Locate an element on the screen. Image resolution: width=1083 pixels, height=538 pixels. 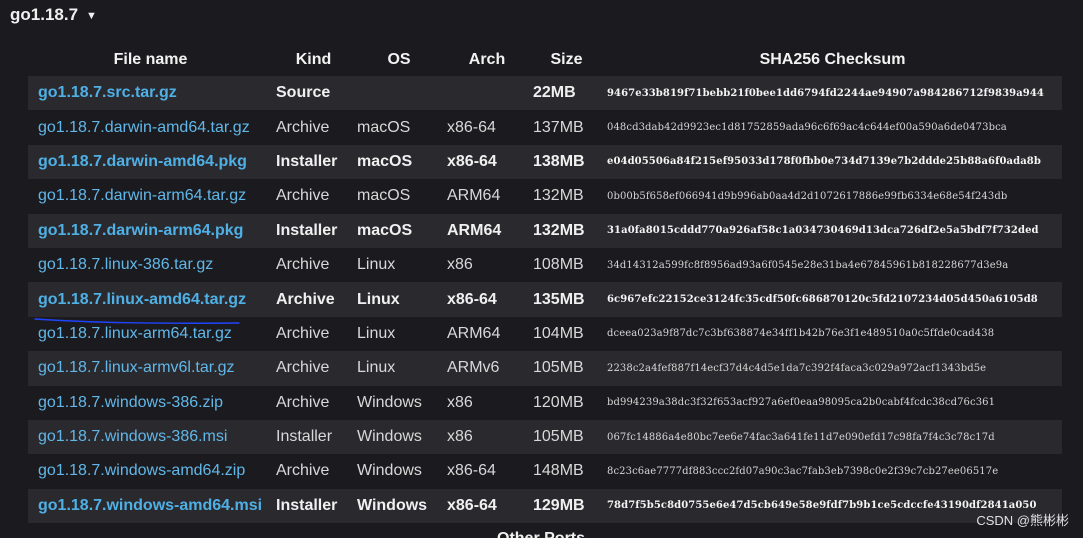
size-cell: 108MB is located at coordinates (558, 265).